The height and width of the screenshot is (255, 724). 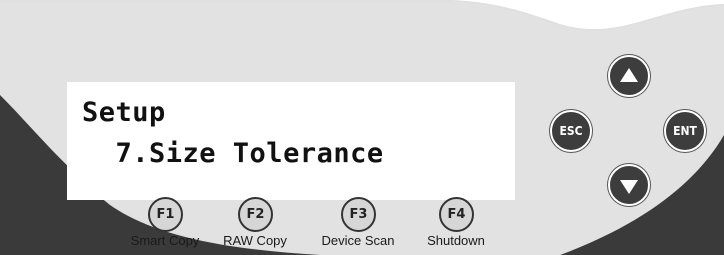 What do you see at coordinates (255, 240) in the screenshot?
I see `f2-label: RAW Copy` at bounding box center [255, 240].